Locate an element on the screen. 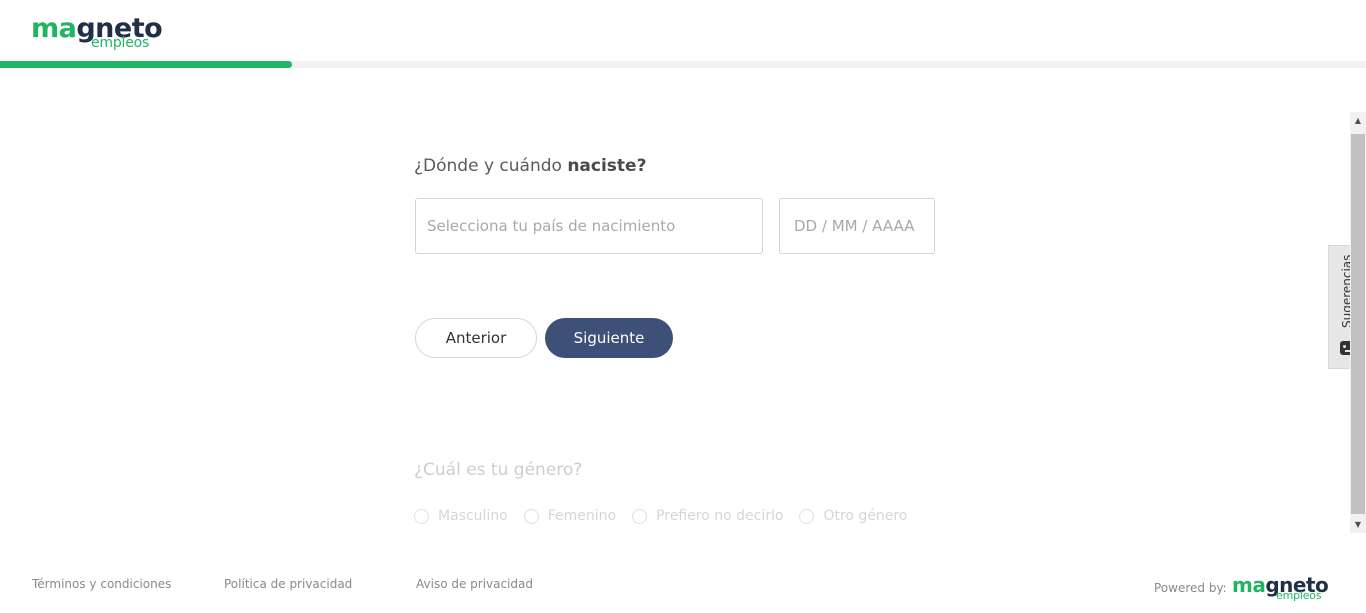 Image resolution: width=1366 pixels, height=613 pixels. footer-magneto-logo: magneto empleos is located at coordinates (1280, 588).